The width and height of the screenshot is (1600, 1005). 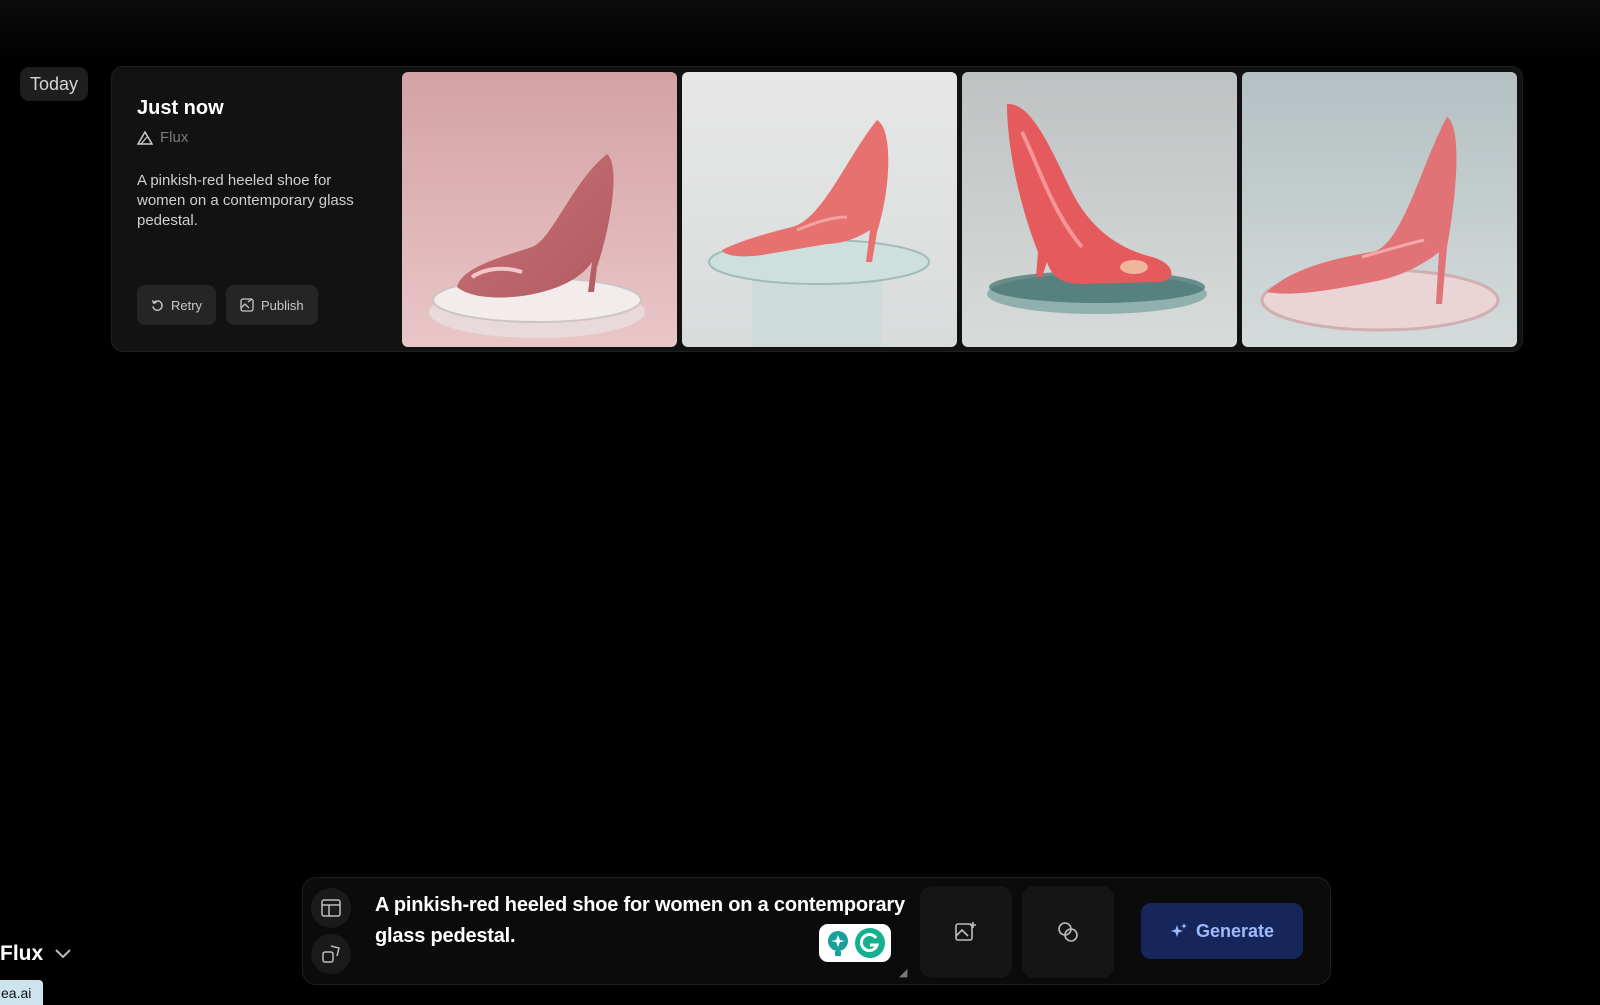 I want to click on chevron-down-icon, so click(x=63, y=954).